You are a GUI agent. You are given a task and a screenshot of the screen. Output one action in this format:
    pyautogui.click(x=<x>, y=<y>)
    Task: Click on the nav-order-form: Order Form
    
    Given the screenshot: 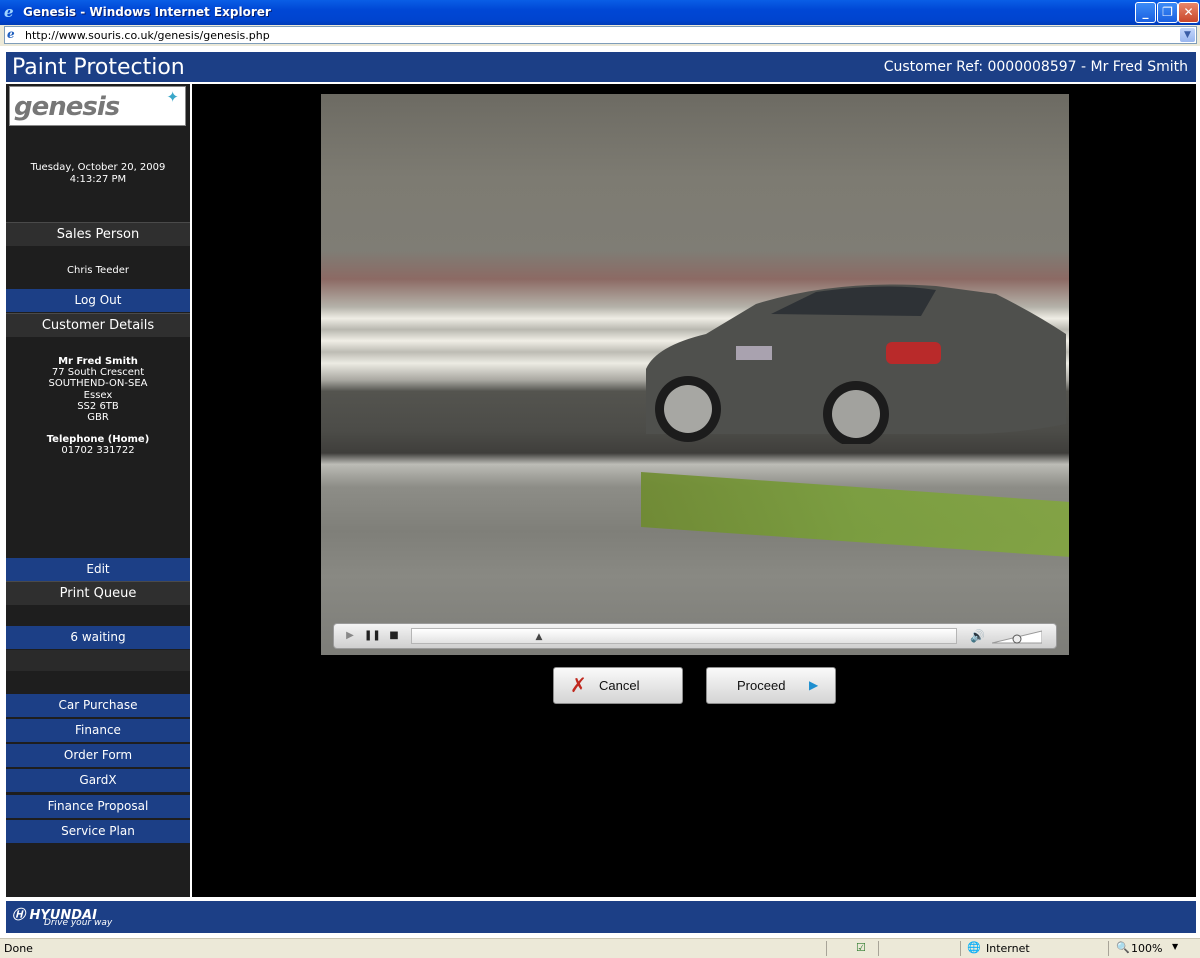 What is the action you would take?
    pyautogui.click(x=98, y=755)
    